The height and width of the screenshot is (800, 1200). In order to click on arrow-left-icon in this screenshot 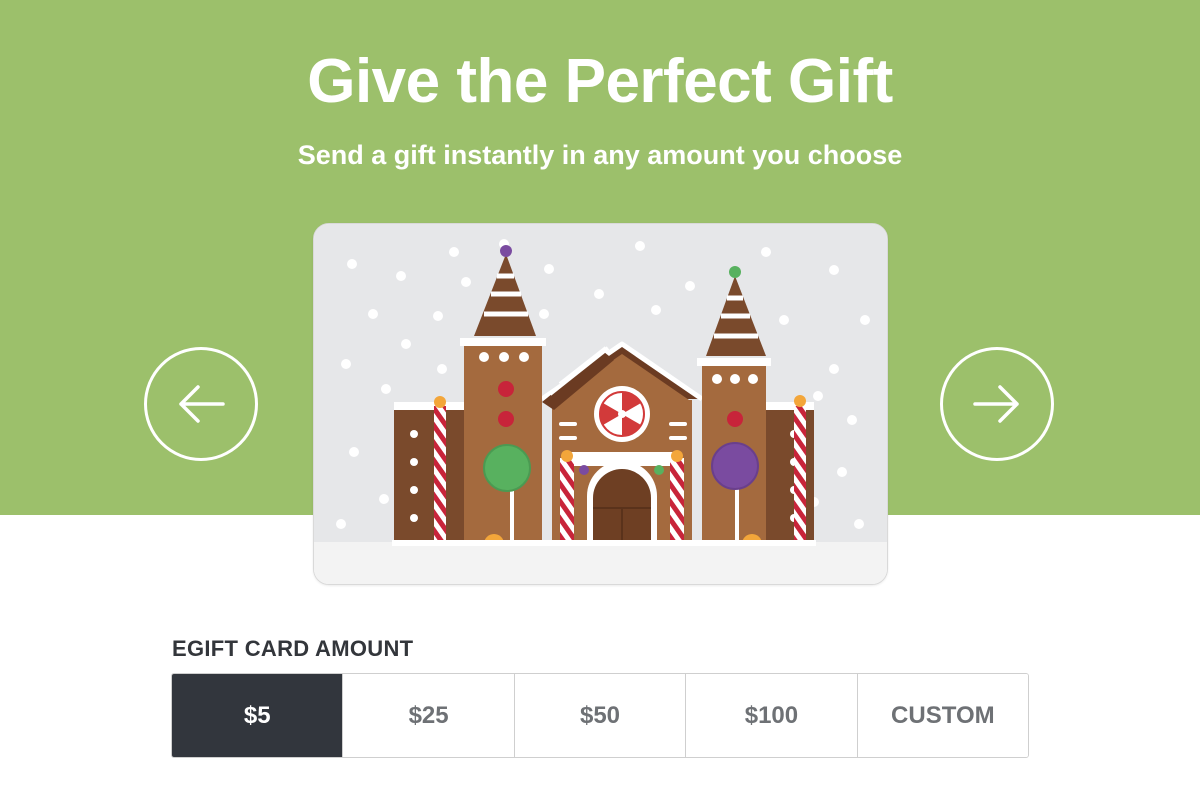, I will do `click(202, 404)`.